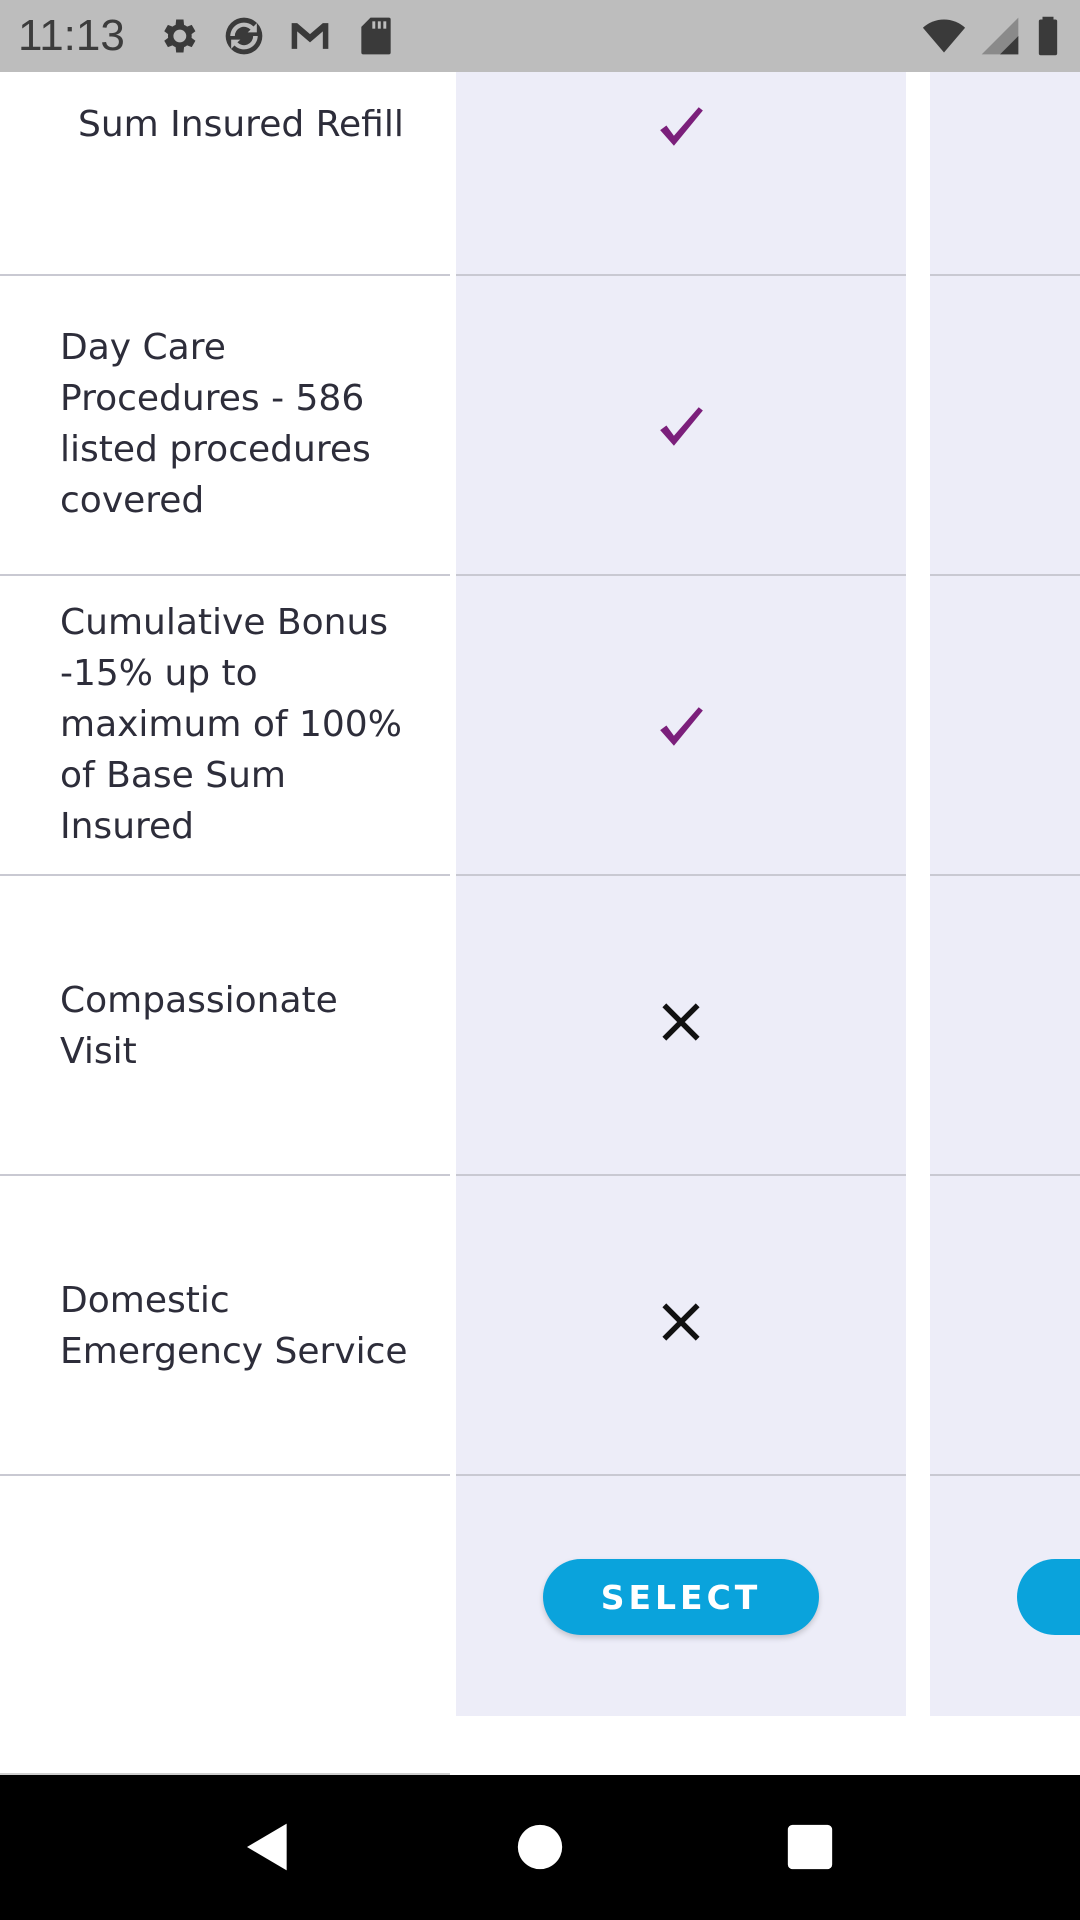 Image resolution: width=1080 pixels, height=1920 pixels. I want to click on sd-card-icon, so click(376, 36).